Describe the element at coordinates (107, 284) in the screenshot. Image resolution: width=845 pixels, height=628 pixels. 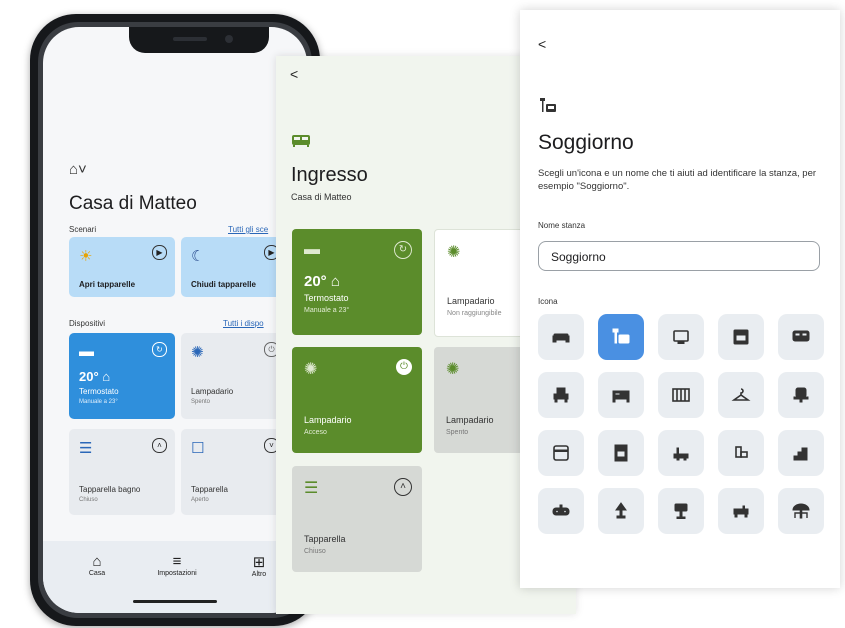
I see `scene-label: Apri tapparelle` at that location.